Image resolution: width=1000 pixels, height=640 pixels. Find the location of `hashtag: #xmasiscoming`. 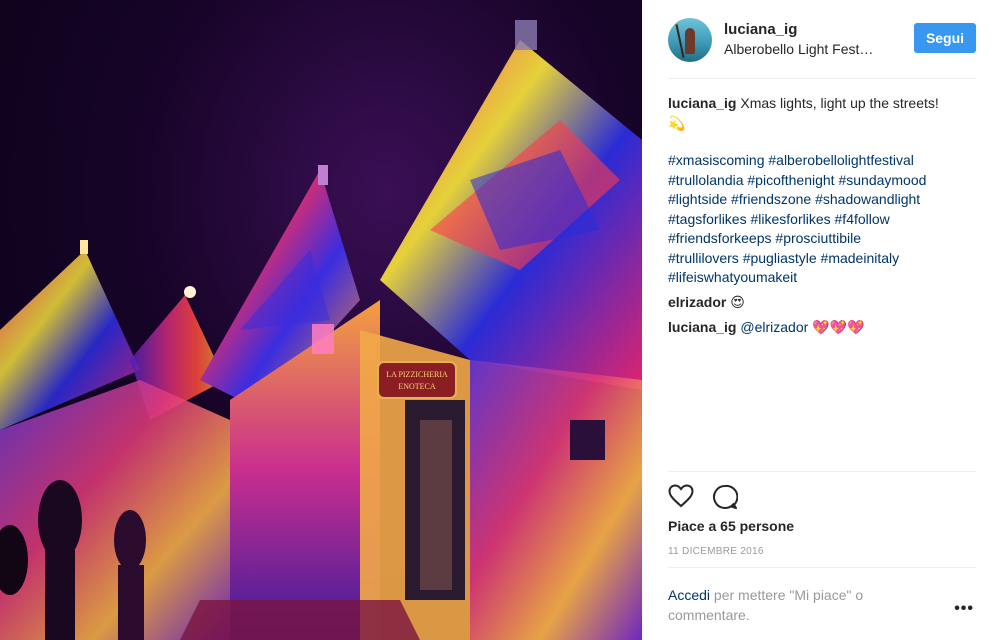

hashtag: #xmasiscoming is located at coordinates (716, 160).